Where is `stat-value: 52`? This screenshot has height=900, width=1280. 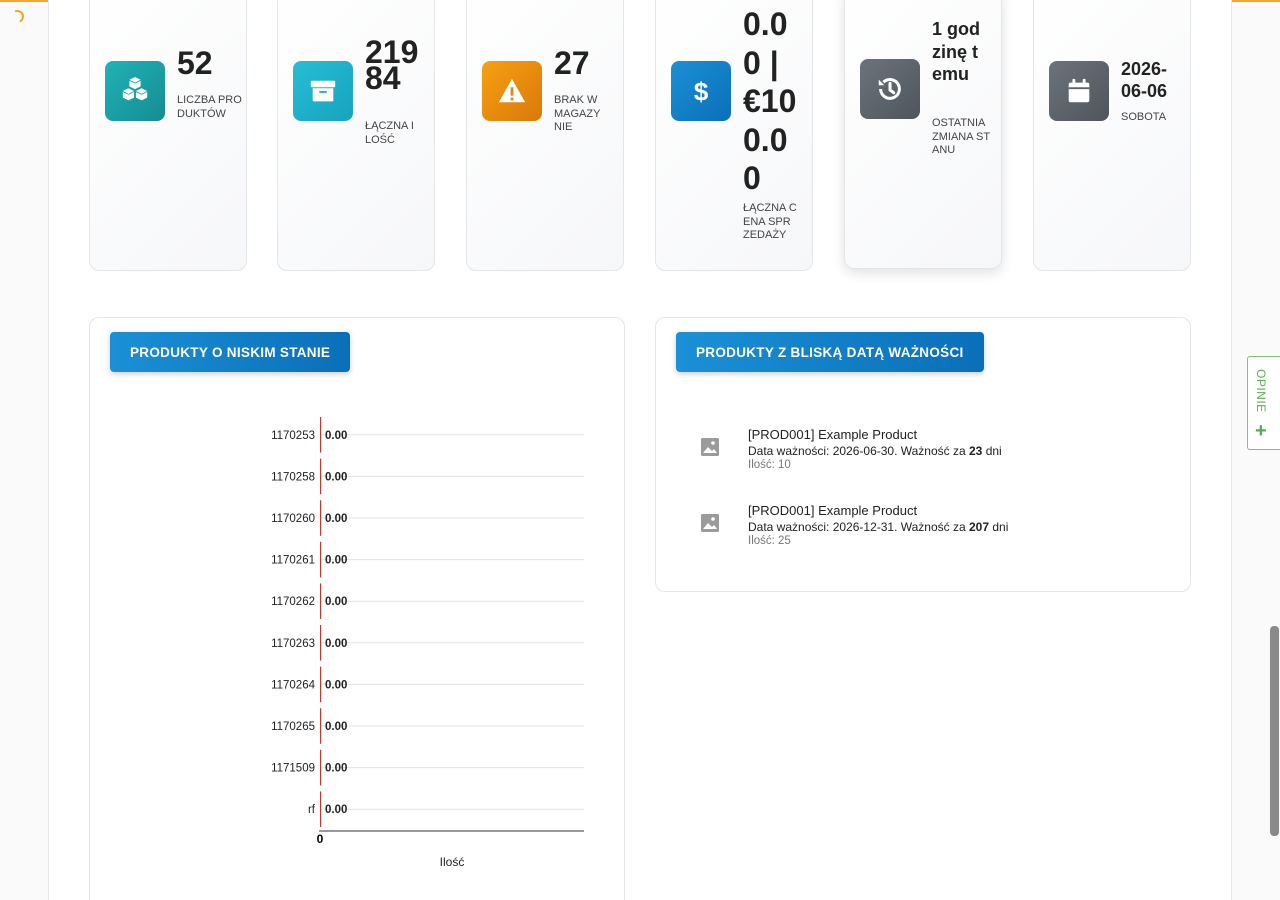
stat-value: 52 is located at coordinates (195, 63).